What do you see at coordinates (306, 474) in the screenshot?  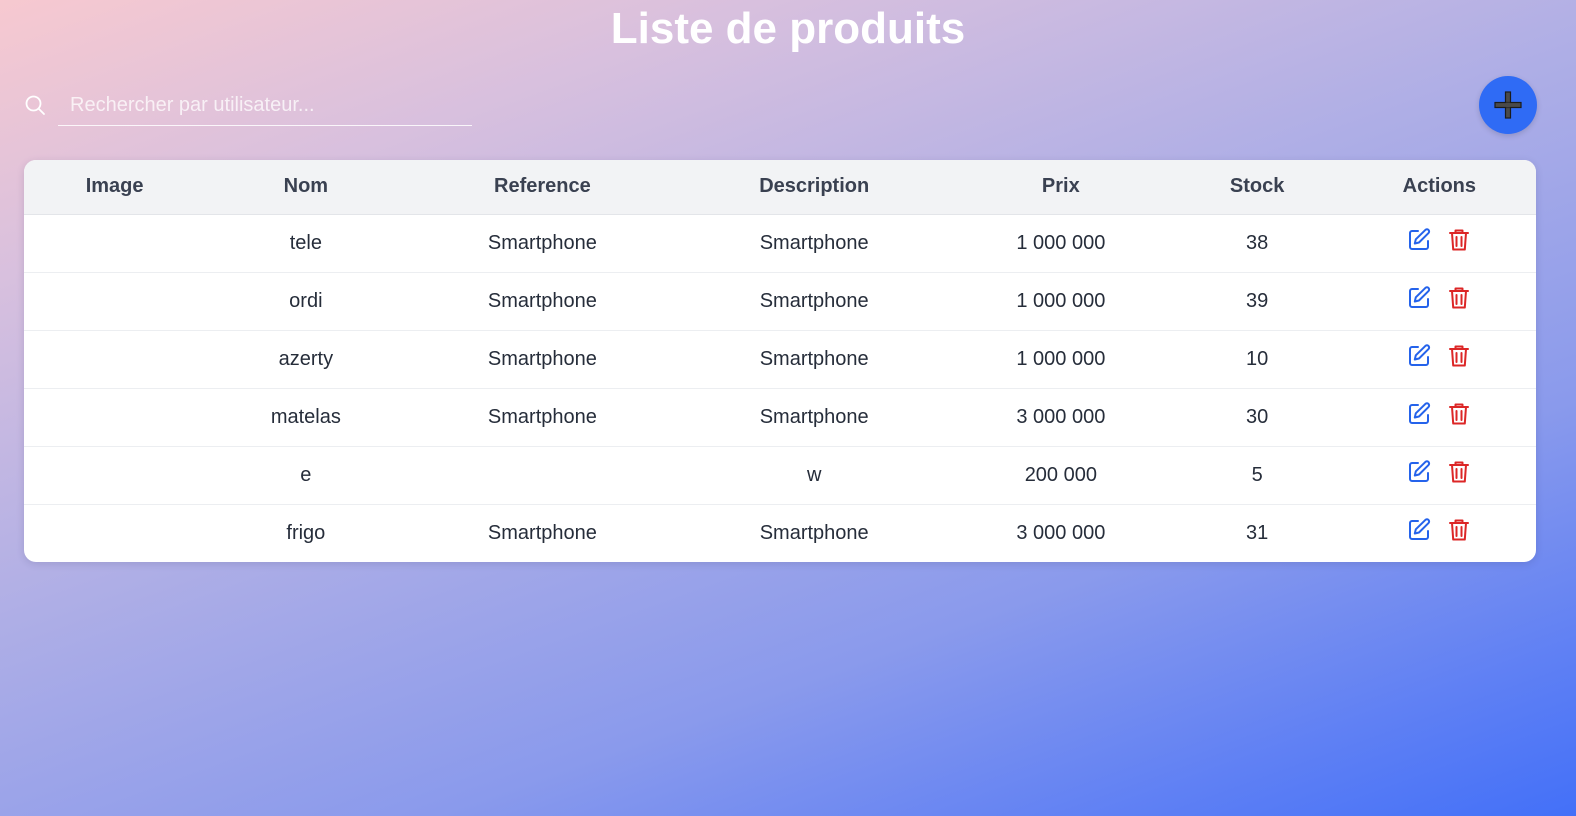 I see `cell-nom: e` at bounding box center [306, 474].